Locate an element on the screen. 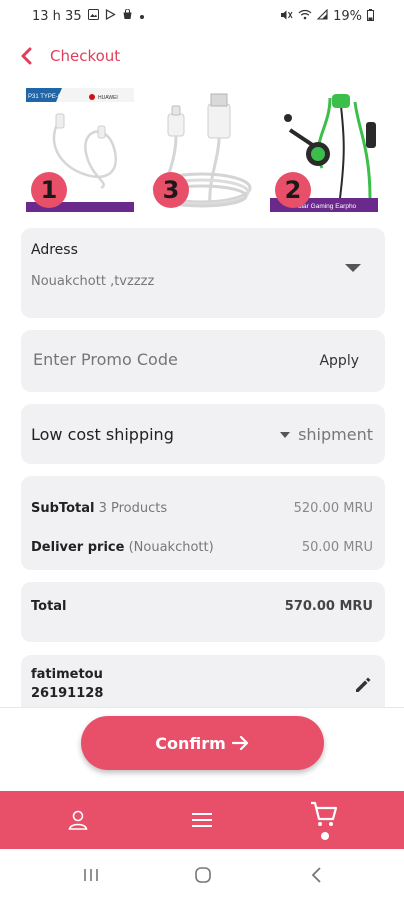 The image size is (404, 900). subtotal-value: 520.00 MRU is located at coordinates (333, 508).